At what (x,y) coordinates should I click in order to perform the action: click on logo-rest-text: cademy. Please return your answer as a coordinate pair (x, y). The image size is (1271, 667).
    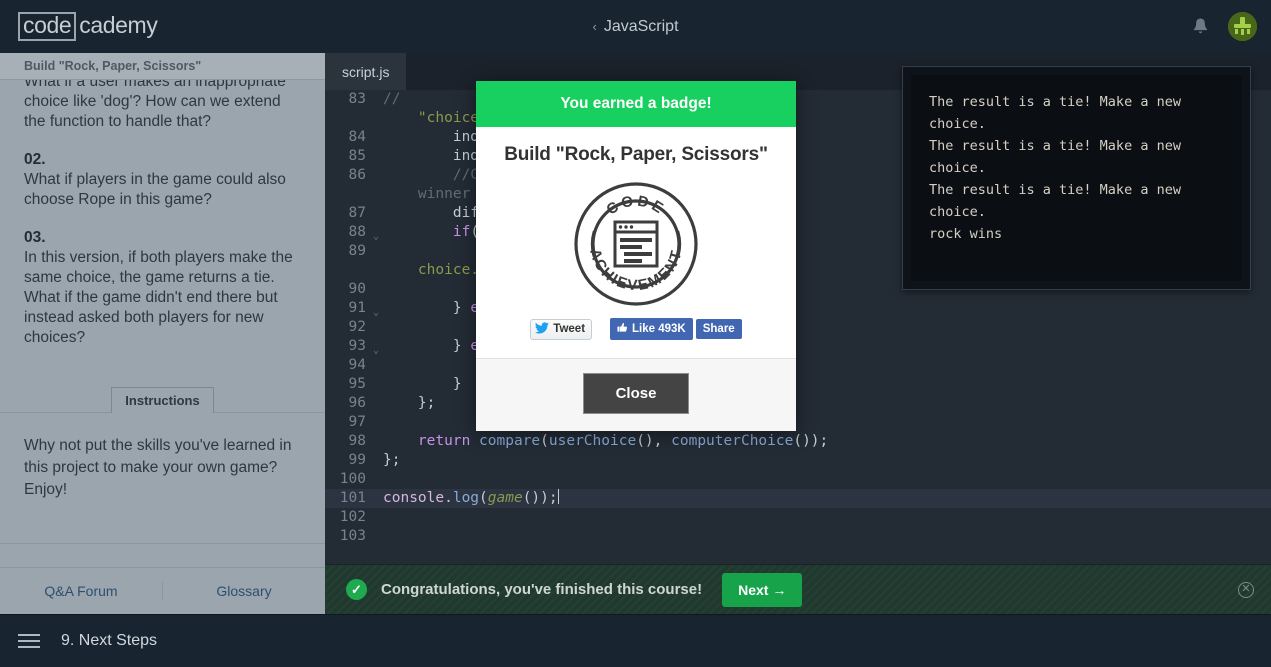
    Looking at the image, I should click on (118, 25).